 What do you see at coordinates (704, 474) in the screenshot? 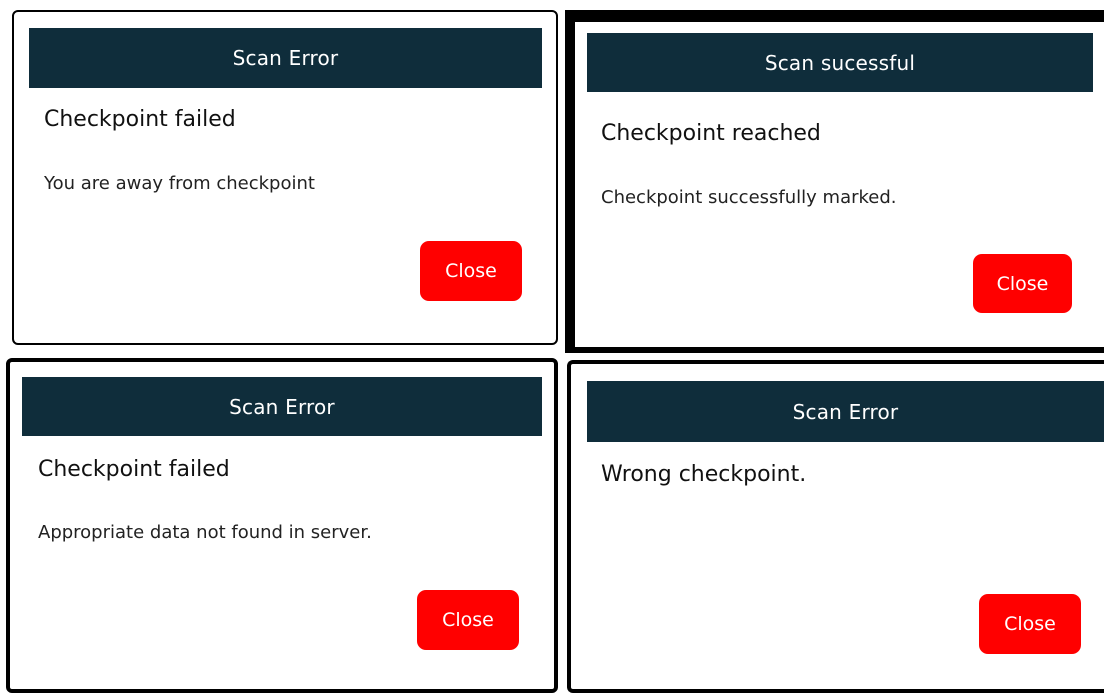
I see `dialog-heading: Wrong checkpoint.` at bounding box center [704, 474].